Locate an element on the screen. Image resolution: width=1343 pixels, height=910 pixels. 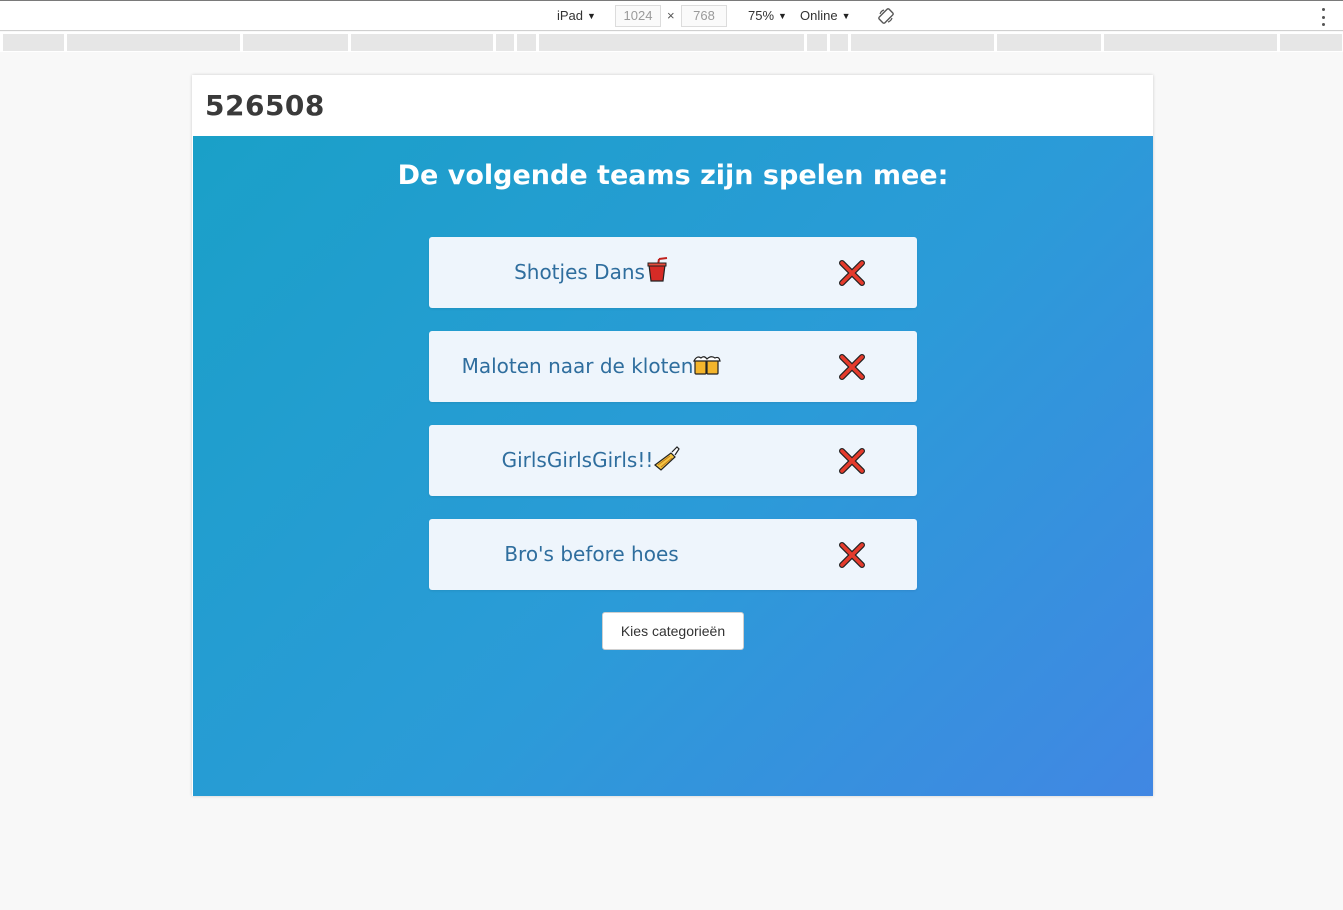
choose-categories-button: Kies categorieën is located at coordinates (673, 631).